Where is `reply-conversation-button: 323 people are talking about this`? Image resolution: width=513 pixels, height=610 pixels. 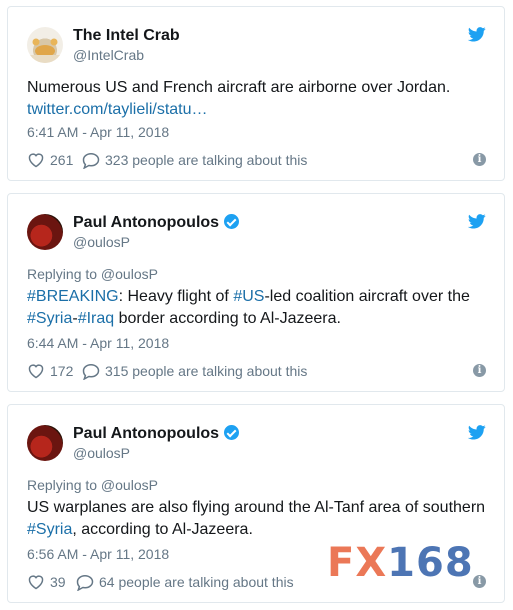
reply-conversation-button: 323 people are talking about this is located at coordinates (194, 160).